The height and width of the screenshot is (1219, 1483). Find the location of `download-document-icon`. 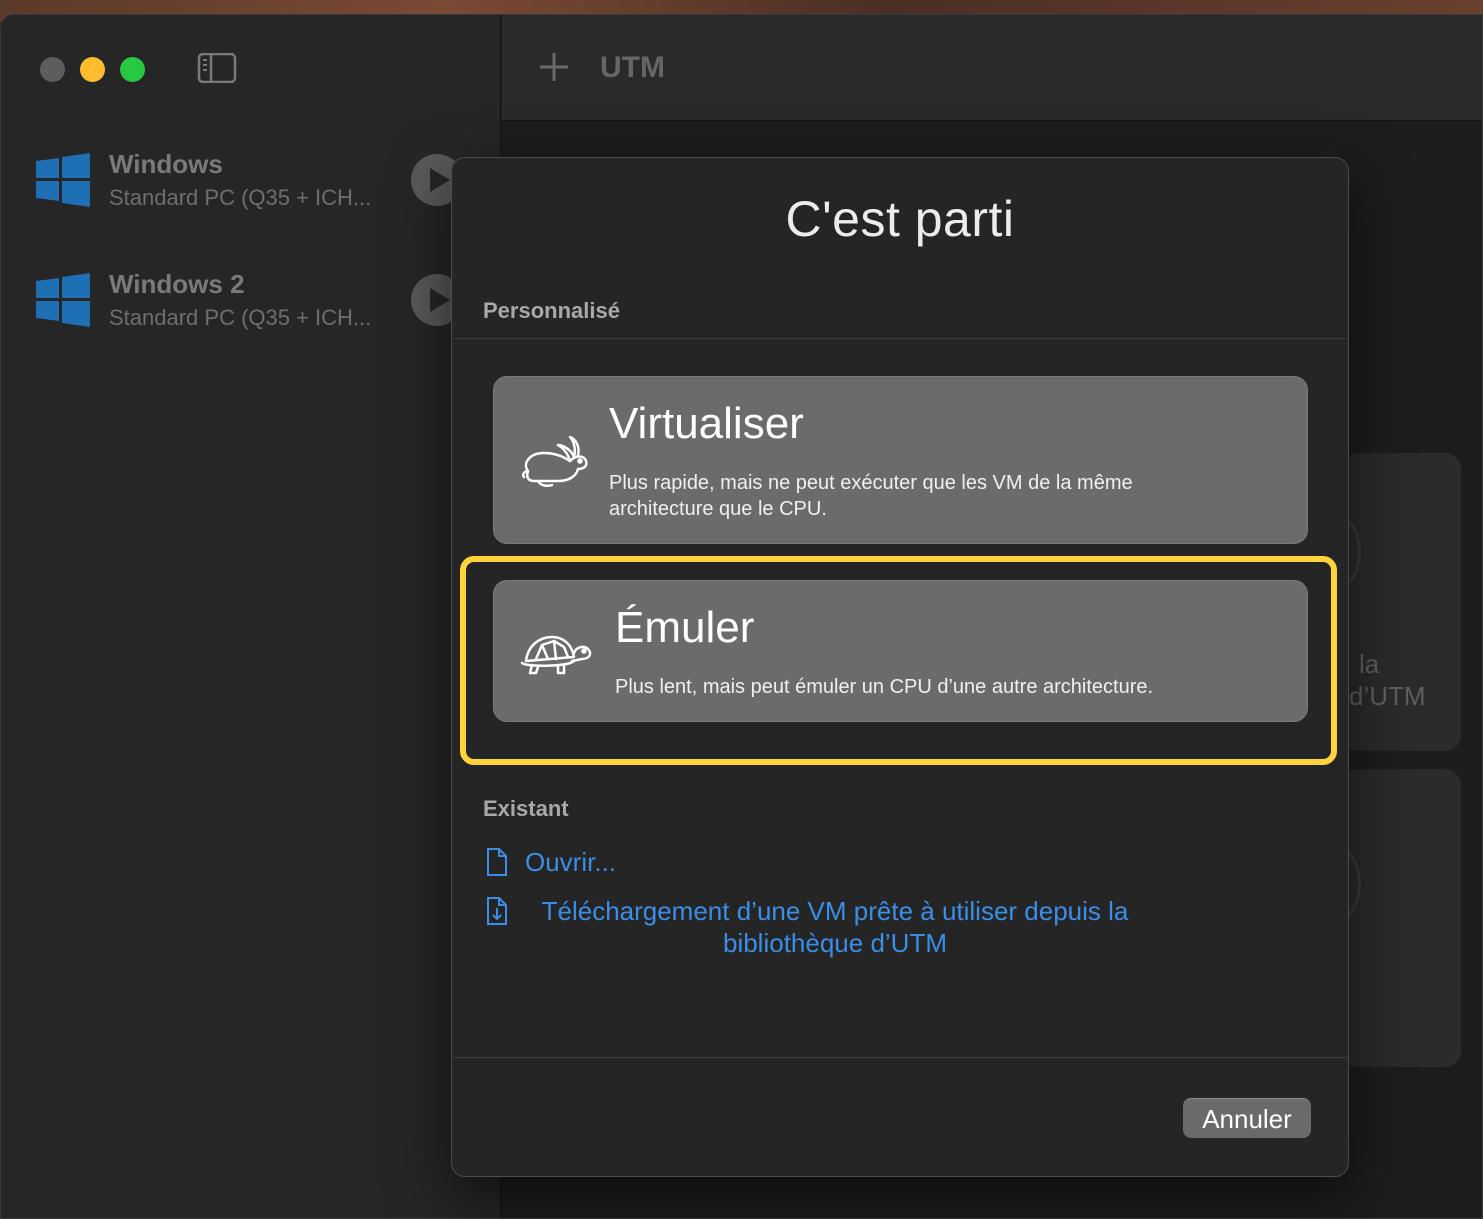

download-document-icon is located at coordinates (497, 911).